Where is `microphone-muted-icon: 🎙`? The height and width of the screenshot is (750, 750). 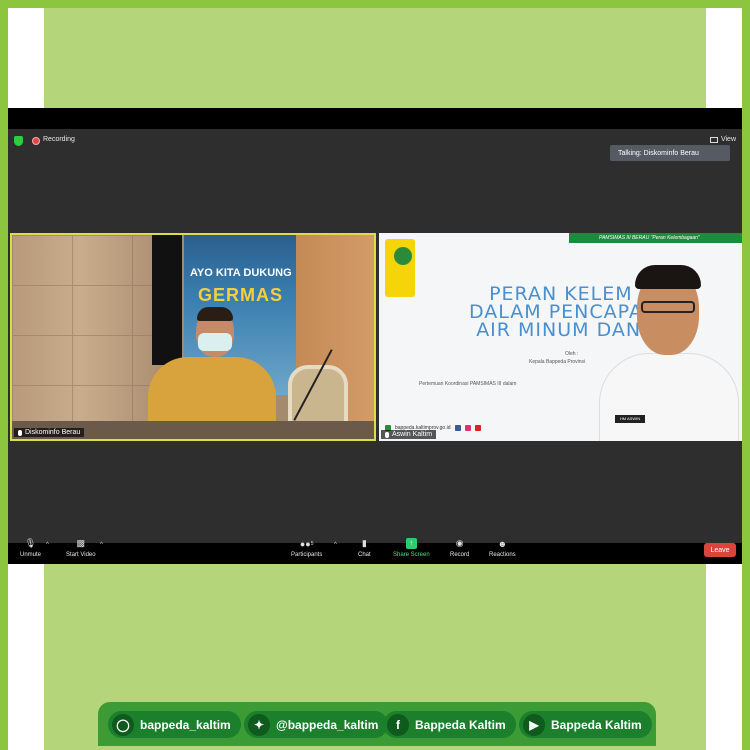
microphone-muted-icon: 🎙 is located at coordinates (30, 543).